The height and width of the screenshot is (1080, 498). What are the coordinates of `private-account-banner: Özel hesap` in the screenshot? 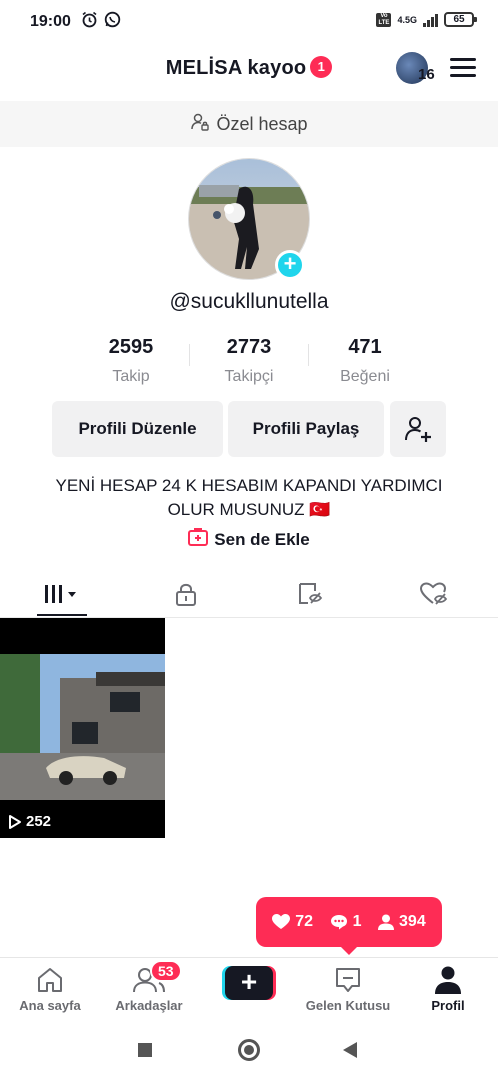 It's located at (249, 124).